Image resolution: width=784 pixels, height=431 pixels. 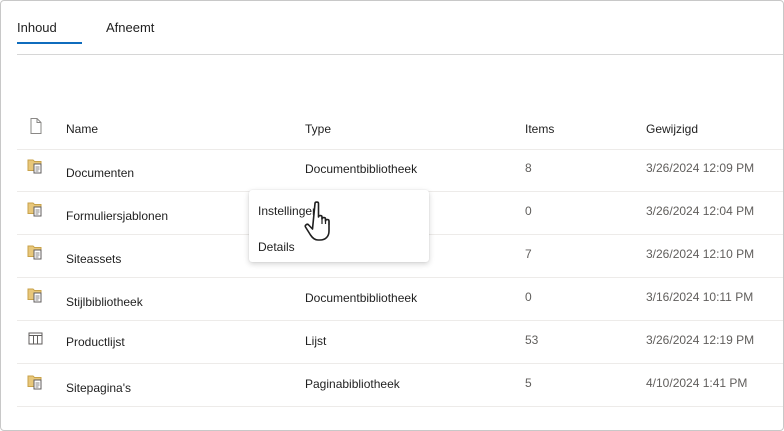 What do you see at coordinates (276, 247) in the screenshot?
I see `menu-item-details: Details` at bounding box center [276, 247].